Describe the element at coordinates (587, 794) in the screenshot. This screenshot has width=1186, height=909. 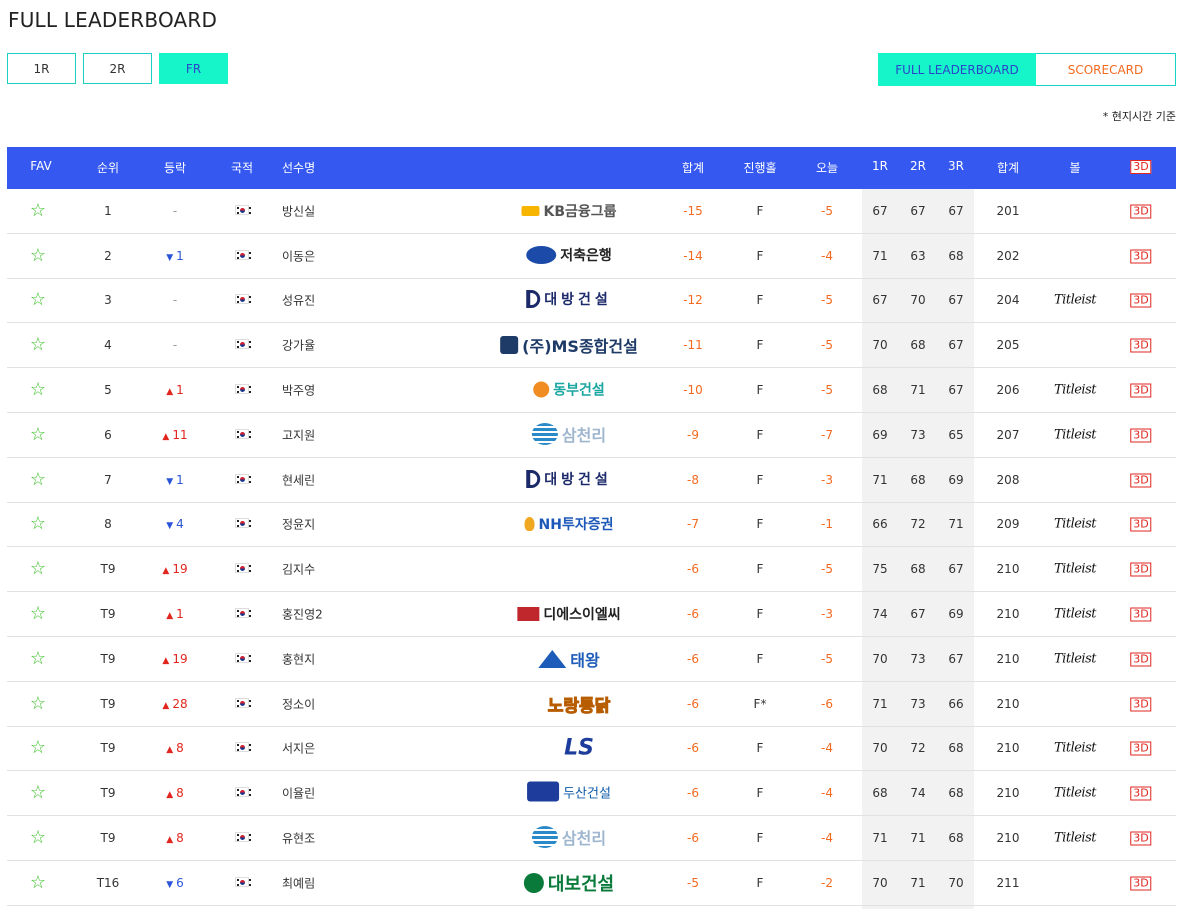
I see `sponsor-name: 두산건설` at that location.